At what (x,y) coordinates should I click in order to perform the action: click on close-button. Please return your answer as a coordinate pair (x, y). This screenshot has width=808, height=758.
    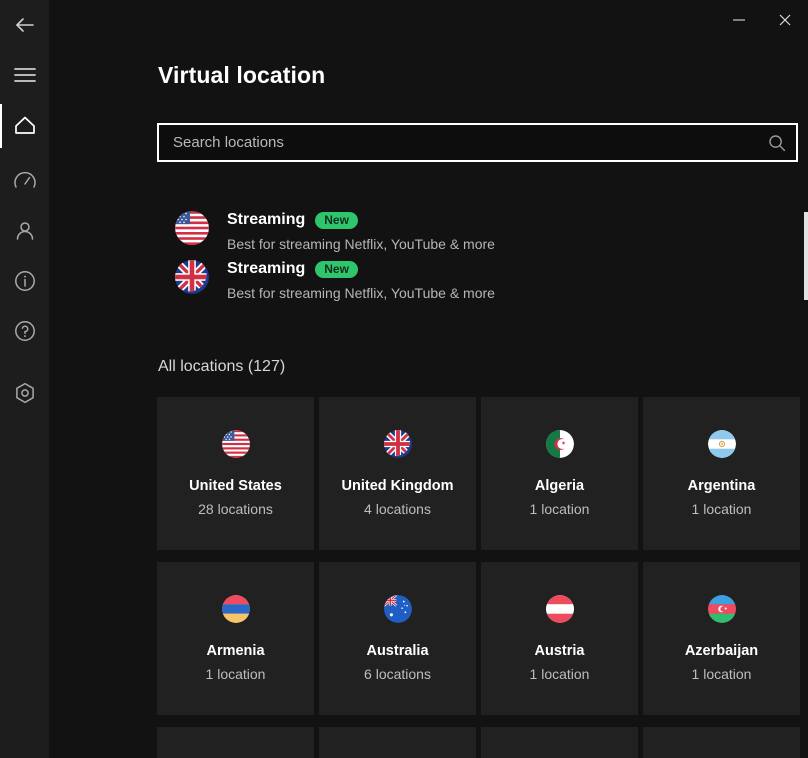
    Looking at the image, I should click on (785, 20).